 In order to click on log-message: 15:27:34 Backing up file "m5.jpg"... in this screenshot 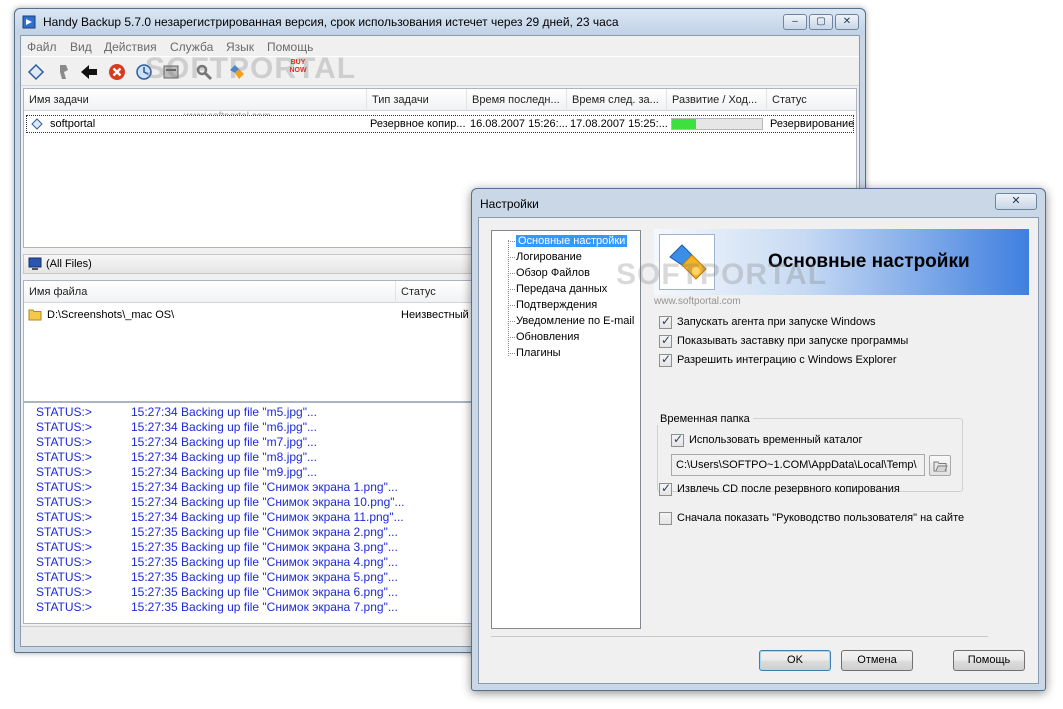, I will do `click(224, 412)`.